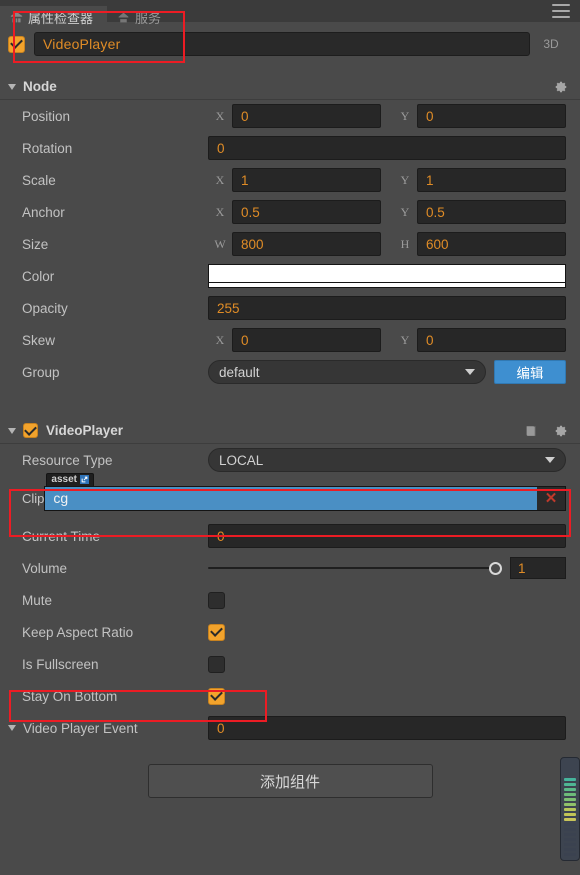 The height and width of the screenshot is (875, 580). What do you see at coordinates (82, 44) in the screenshot?
I see `node-name-value: VideoPlayer` at bounding box center [82, 44].